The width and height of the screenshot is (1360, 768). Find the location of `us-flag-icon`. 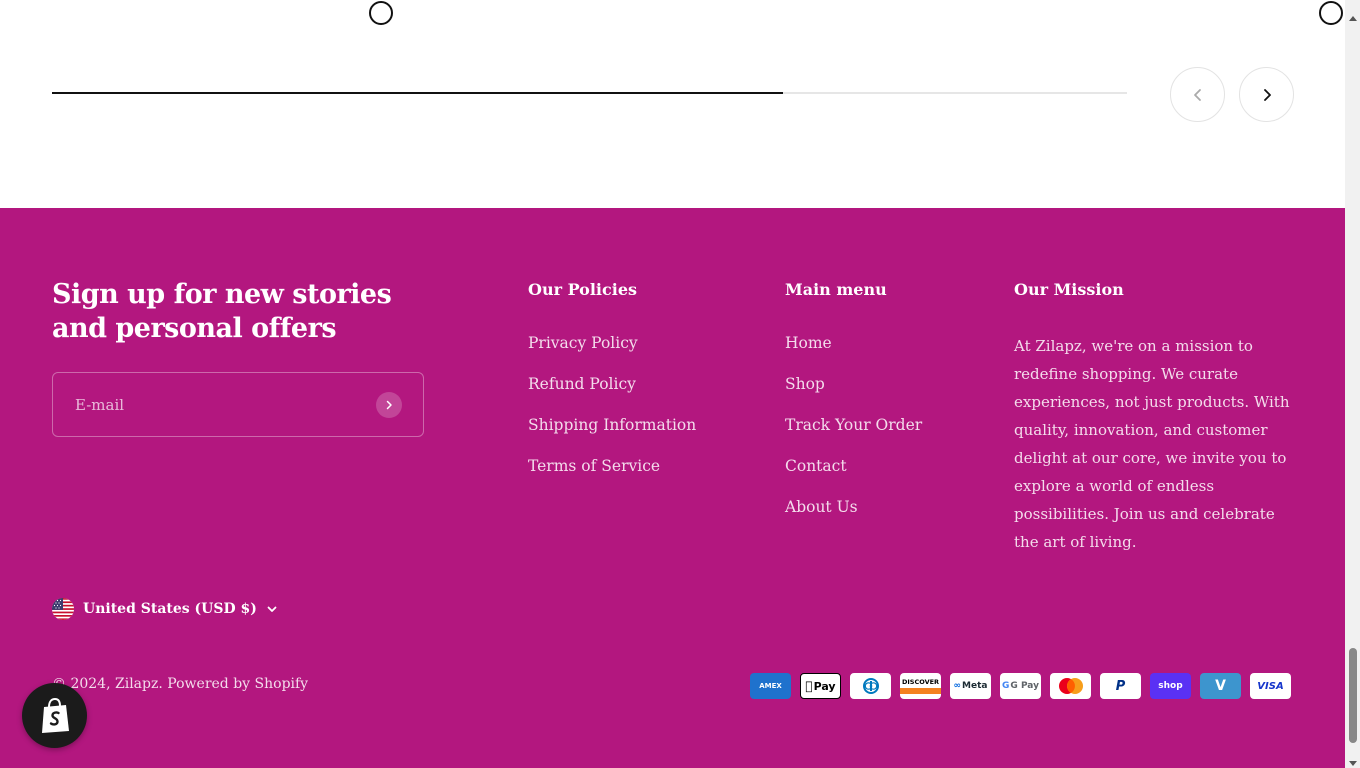

us-flag-icon is located at coordinates (63, 609).